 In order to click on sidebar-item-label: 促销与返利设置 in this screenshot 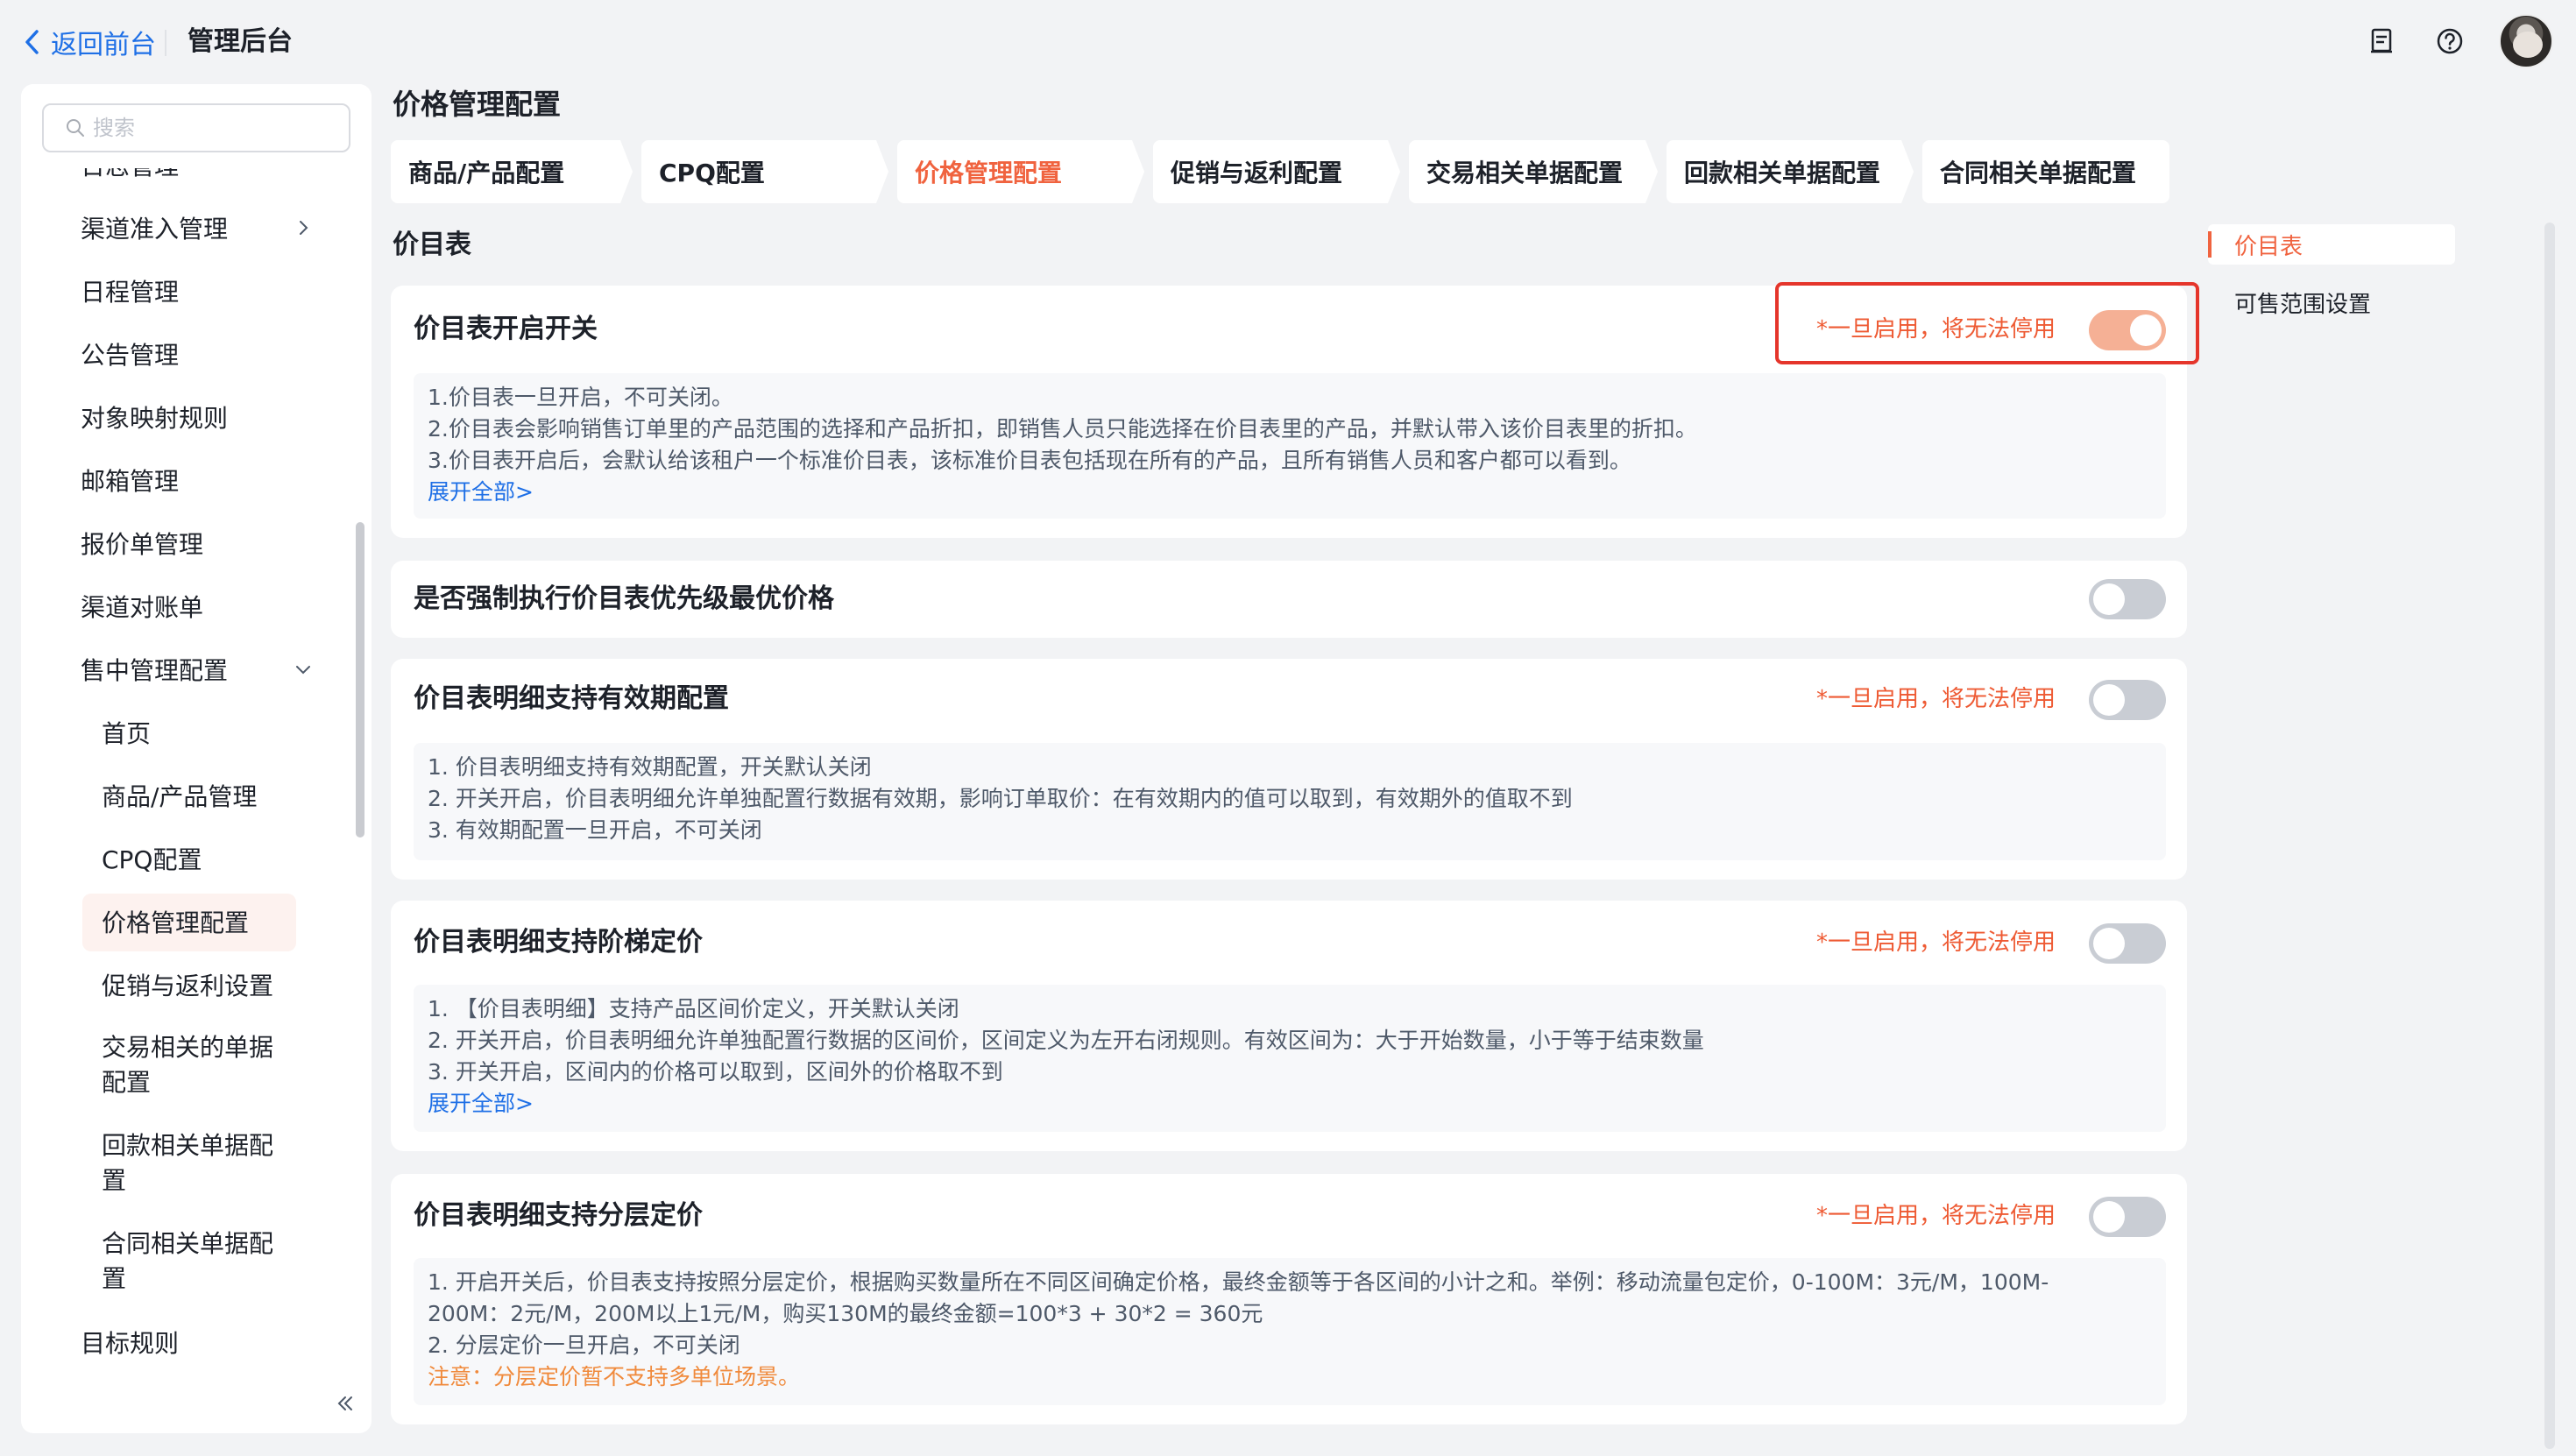, I will do `click(188, 986)`.